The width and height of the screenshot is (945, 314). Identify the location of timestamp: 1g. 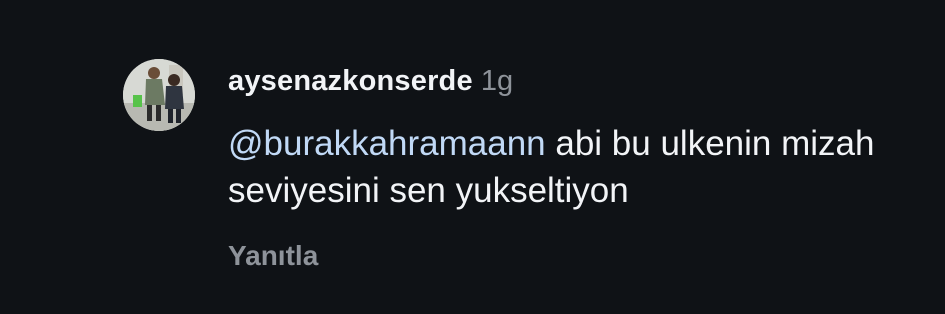
(497, 81).